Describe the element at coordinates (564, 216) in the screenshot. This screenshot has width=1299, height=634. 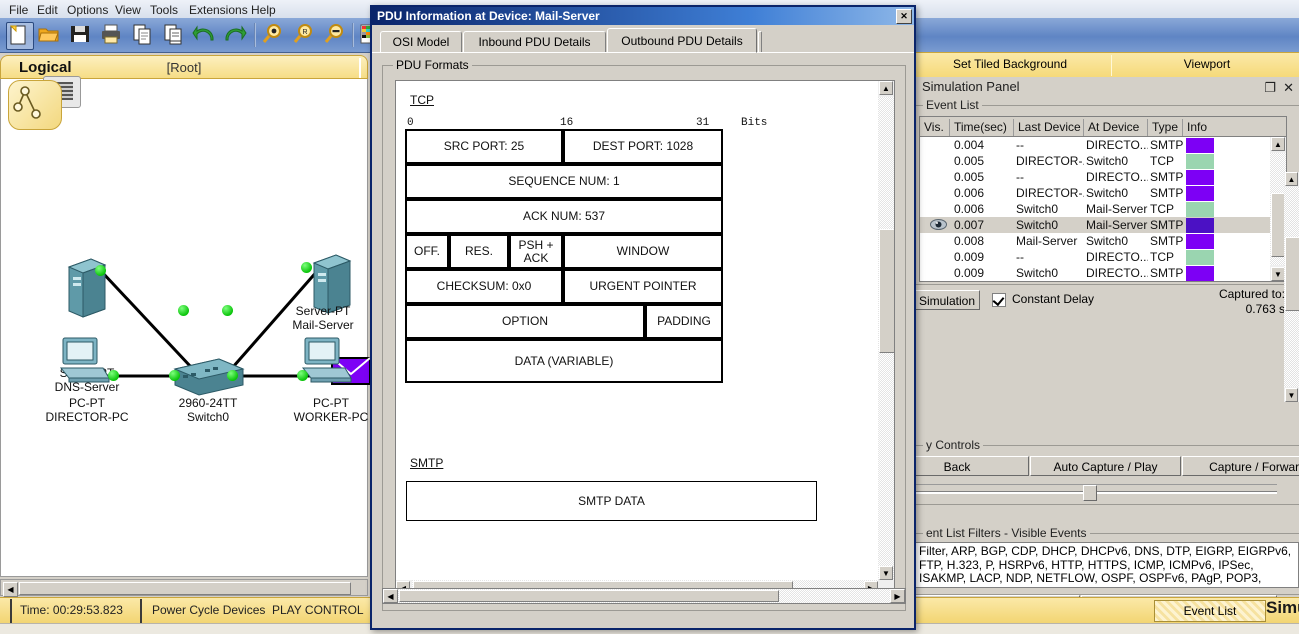
I see `field-ack-num: ACK NUM: 537` at that location.